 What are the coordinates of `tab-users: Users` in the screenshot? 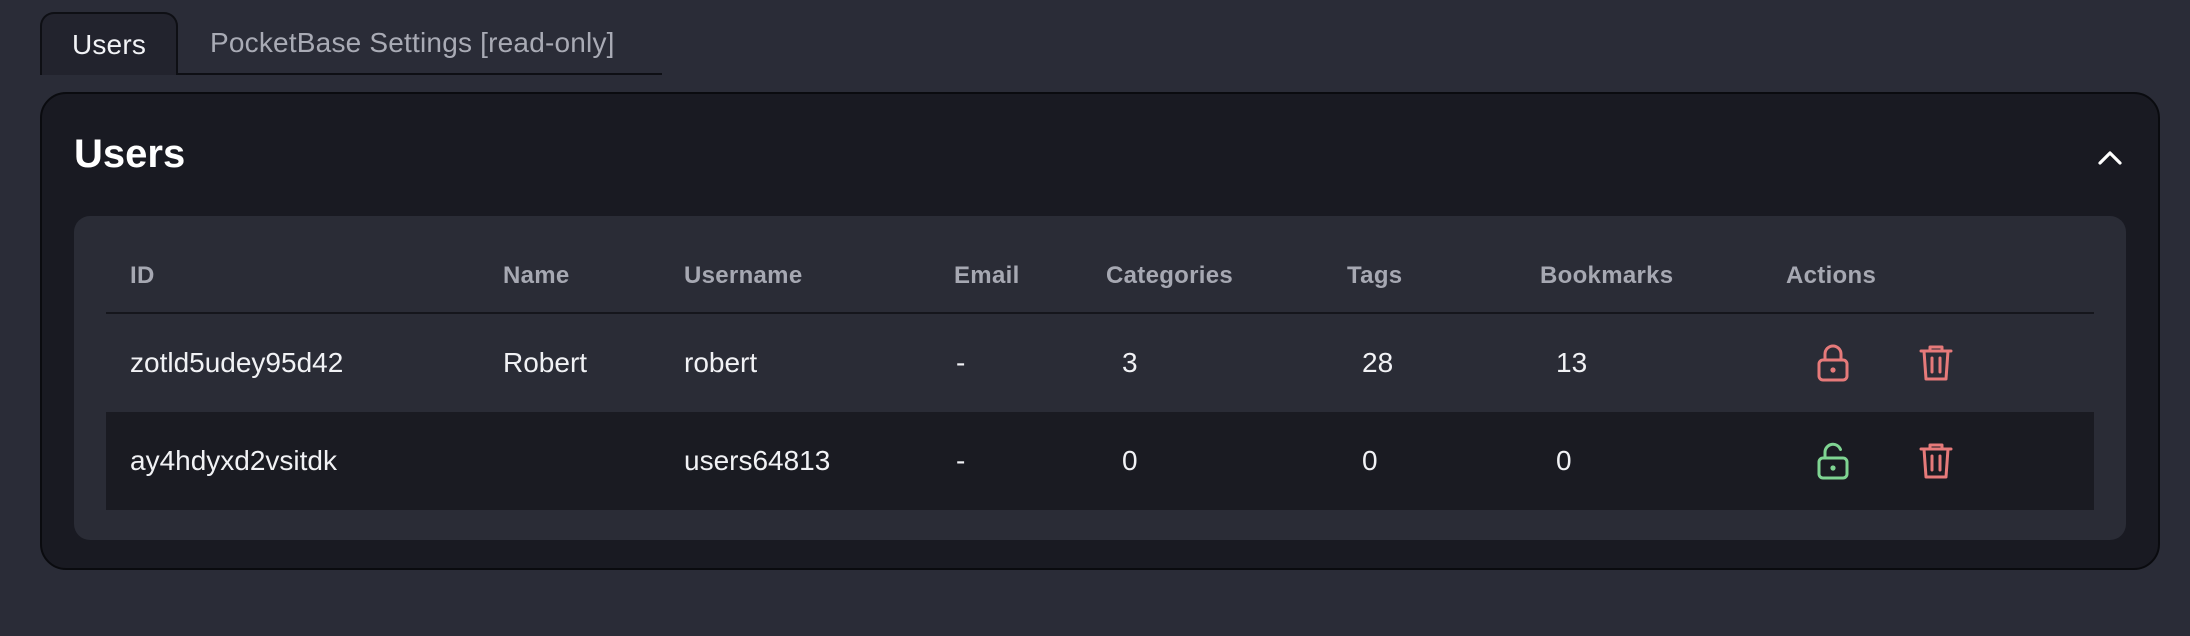 It's located at (109, 43).